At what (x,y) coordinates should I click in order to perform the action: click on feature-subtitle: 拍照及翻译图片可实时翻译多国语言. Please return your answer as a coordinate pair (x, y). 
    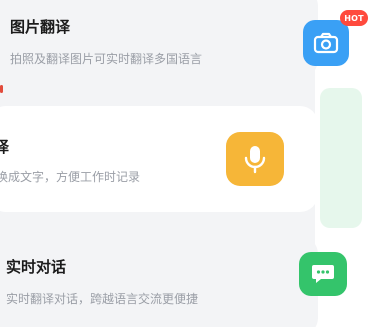
    Looking at the image, I should click on (106, 59).